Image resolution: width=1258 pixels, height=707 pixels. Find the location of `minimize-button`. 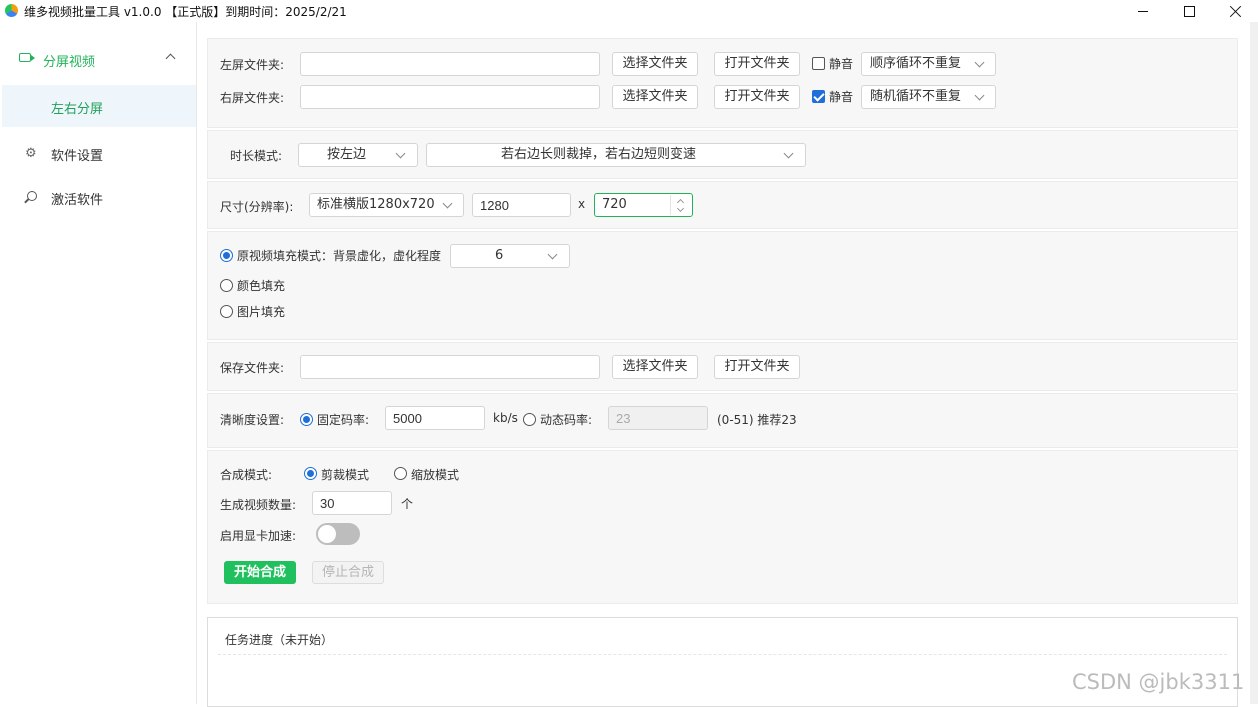

minimize-button is located at coordinates (1143, 11).